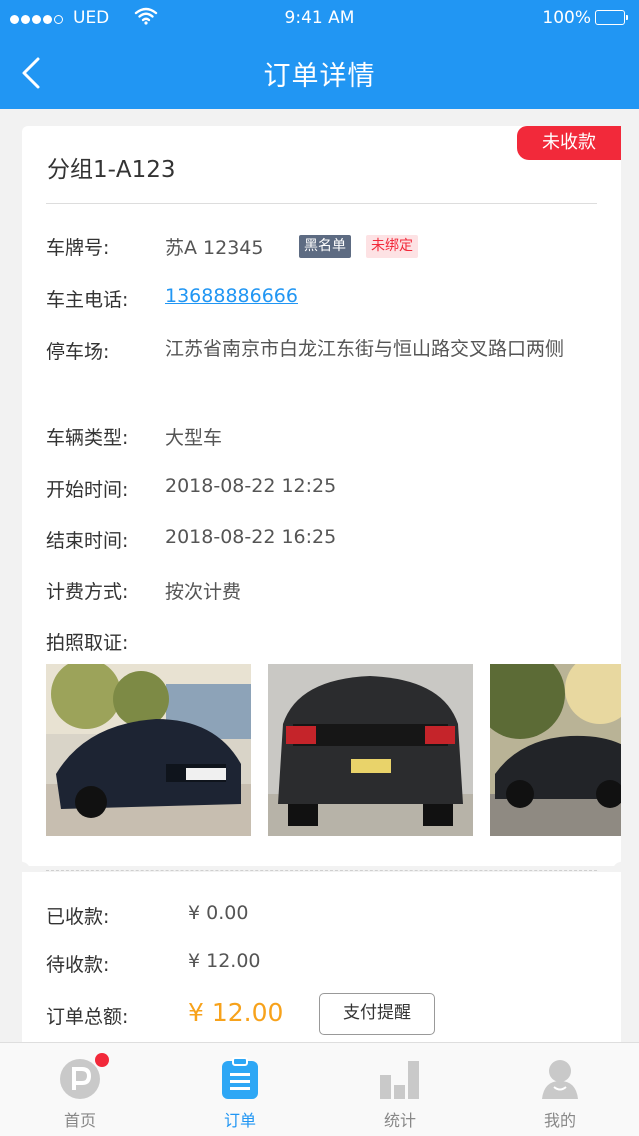 The width and height of the screenshot is (639, 1136). Describe the element at coordinates (102, 1060) in the screenshot. I see `notification-dot` at that location.